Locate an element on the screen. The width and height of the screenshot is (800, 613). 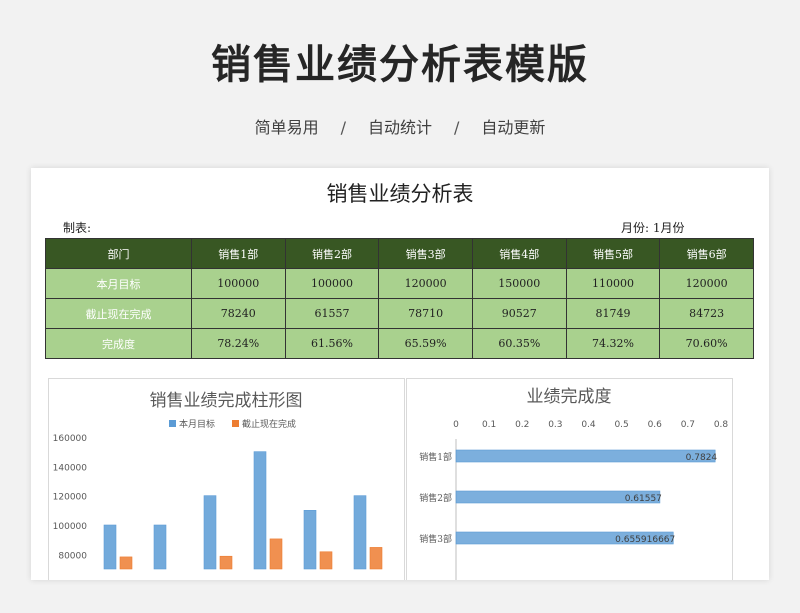
table-cell: 78.24% is located at coordinates (238, 343).